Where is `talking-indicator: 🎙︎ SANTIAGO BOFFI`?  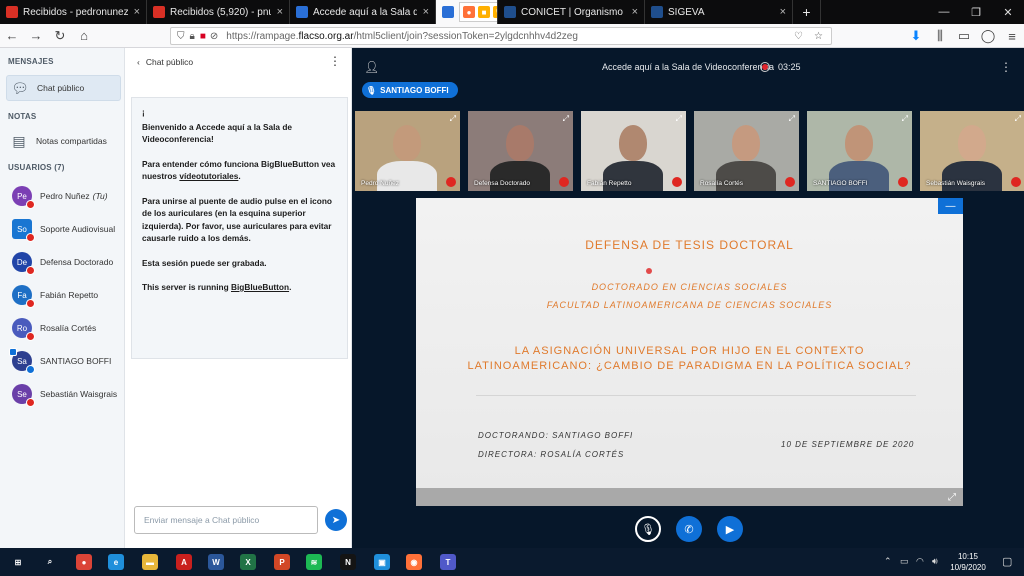
talking-indicator: 🎙︎ SANTIAGO BOFFI is located at coordinates (410, 90).